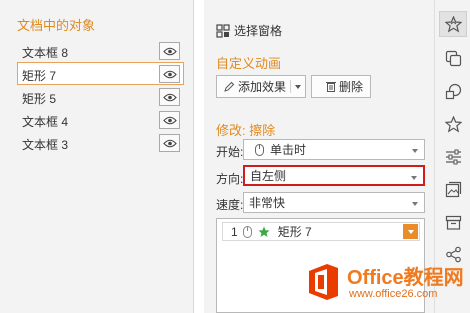 This screenshot has height=313, width=470. I want to click on office-logo-icon, so click(323, 282).